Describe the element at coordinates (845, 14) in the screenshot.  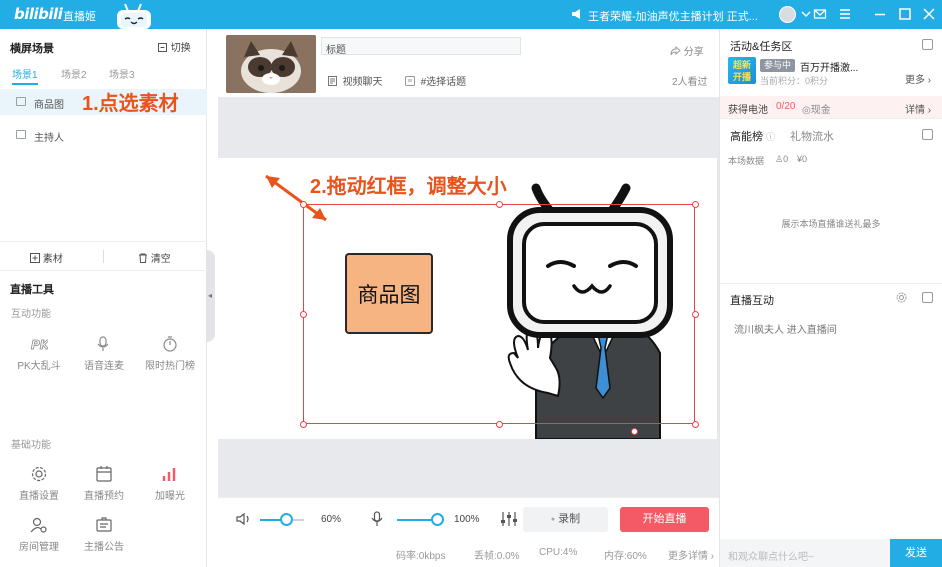
I see `menu-icon` at that location.